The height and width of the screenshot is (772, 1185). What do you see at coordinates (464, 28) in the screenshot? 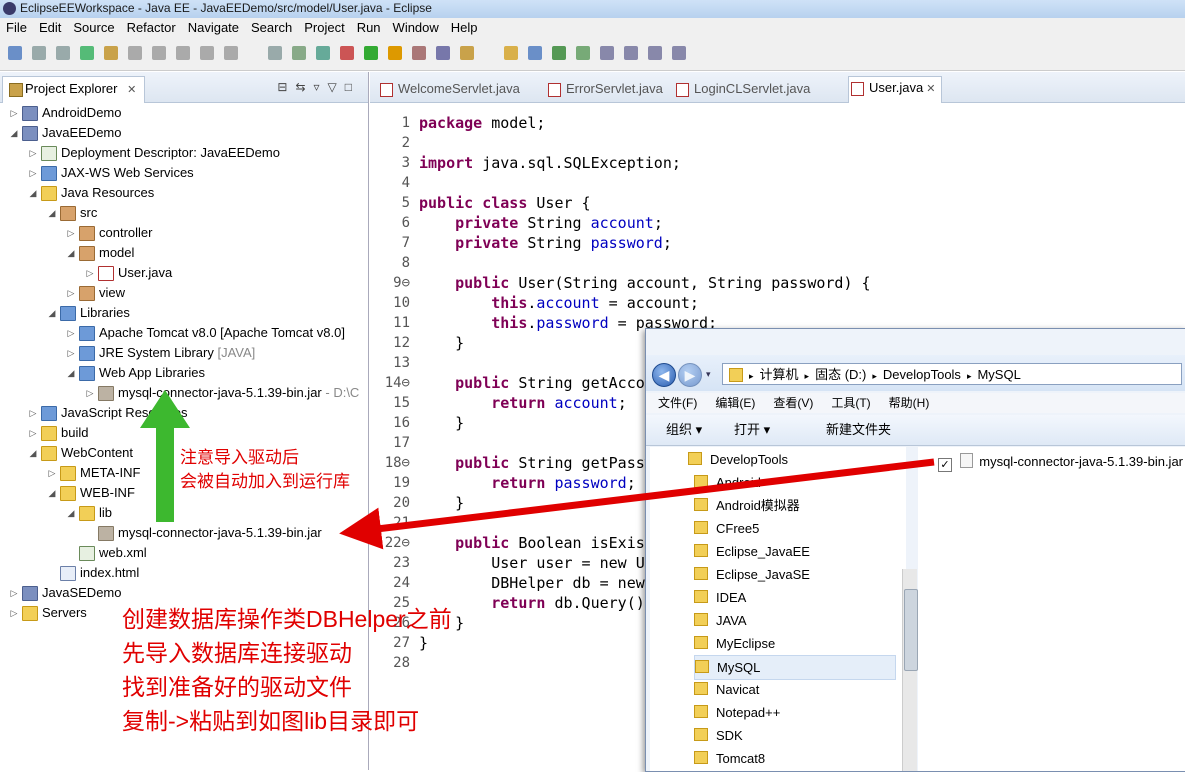
I see `menu-item-help: Help` at bounding box center [464, 28].